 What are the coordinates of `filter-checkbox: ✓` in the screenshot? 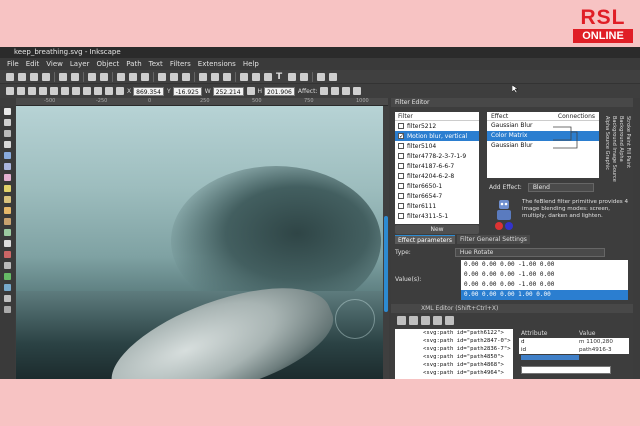 It's located at (401, 136).